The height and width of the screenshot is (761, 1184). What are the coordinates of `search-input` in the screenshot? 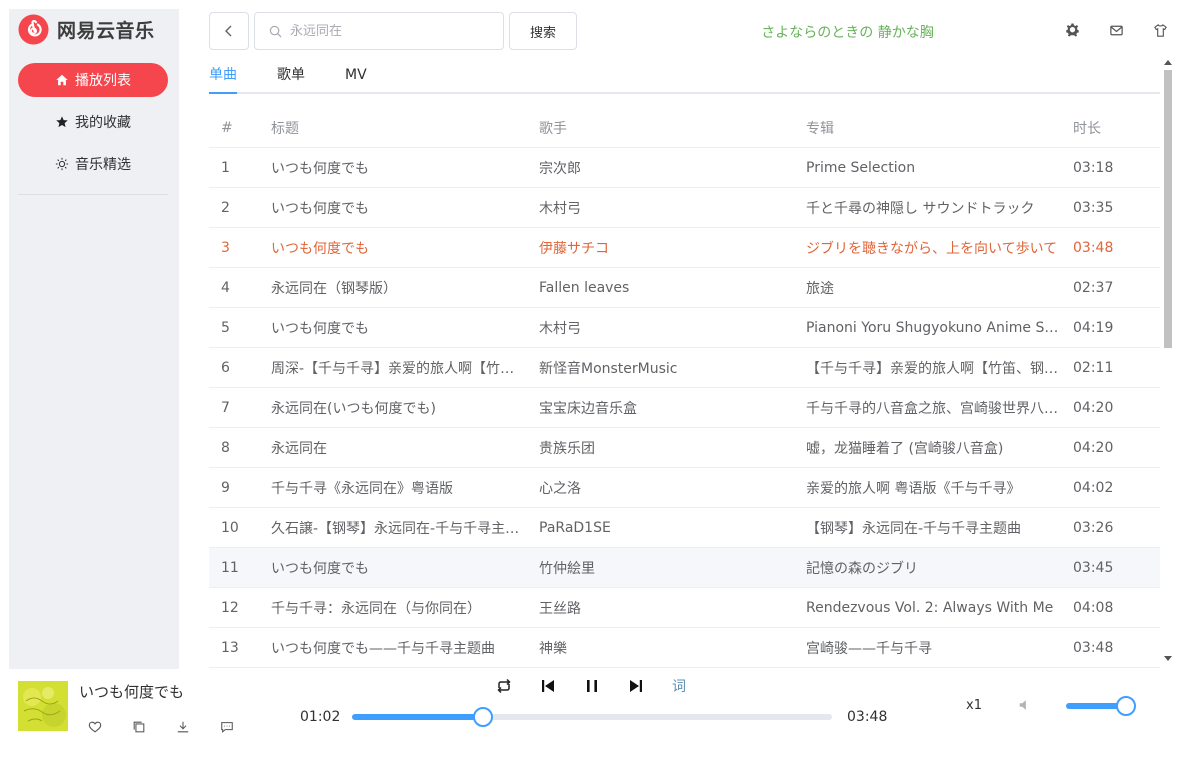 It's located at (390, 31).